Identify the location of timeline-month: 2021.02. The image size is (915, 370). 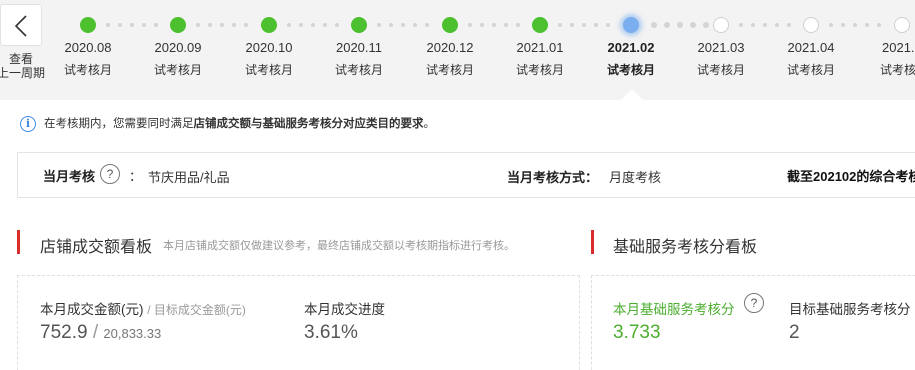
(631, 47).